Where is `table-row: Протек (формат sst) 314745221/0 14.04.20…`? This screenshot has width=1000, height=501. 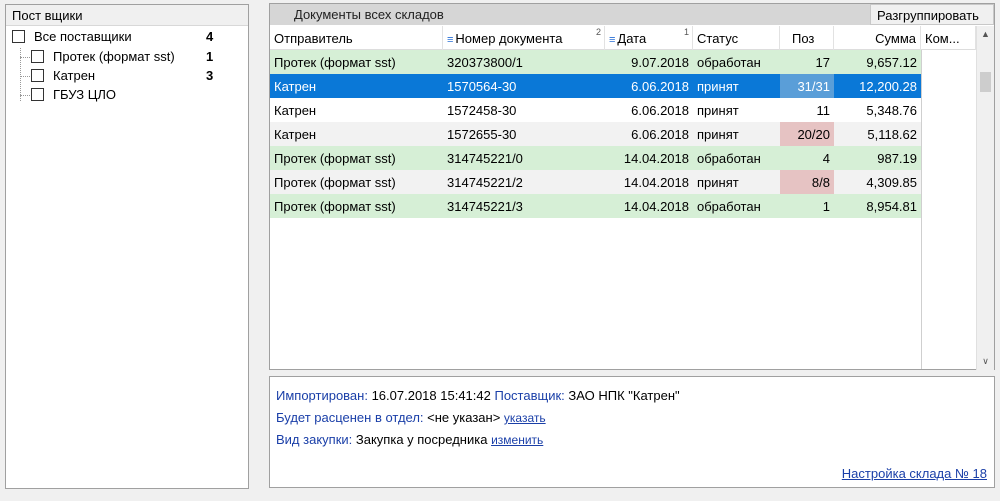 table-row: Протек (формат sst) 314745221/0 14.04.20… is located at coordinates (595, 158).